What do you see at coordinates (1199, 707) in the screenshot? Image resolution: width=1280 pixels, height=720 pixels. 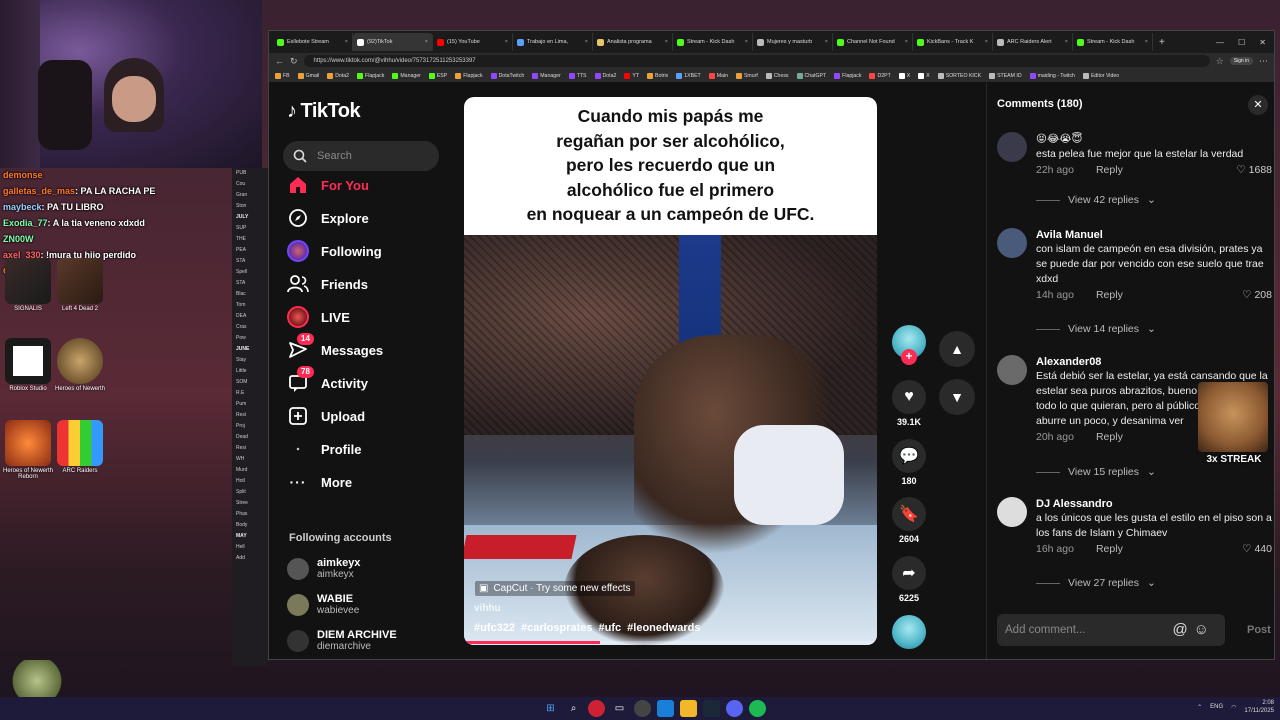 I see `tray-chevron-icon: ⌃` at bounding box center [1199, 707].